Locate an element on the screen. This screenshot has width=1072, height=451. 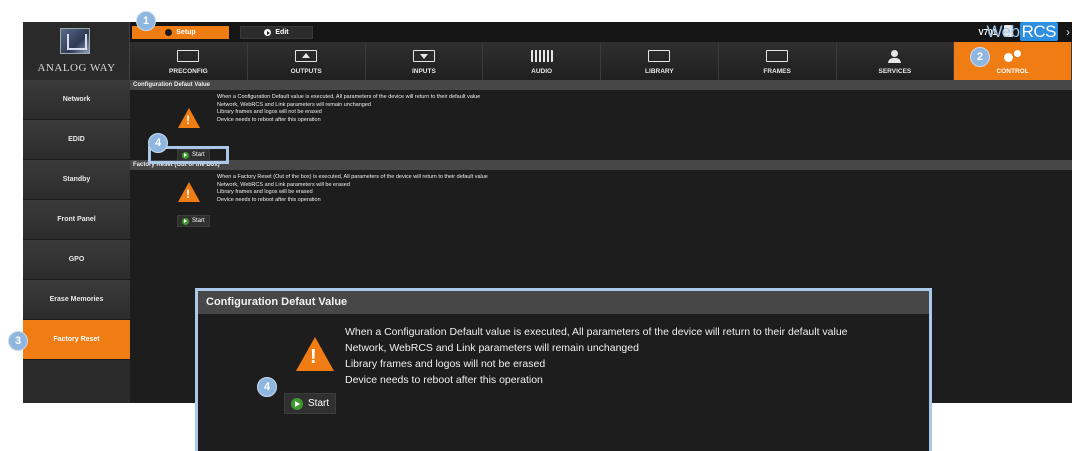
nav-preconfig: PRECONFIG is located at coordinates (189, 61).